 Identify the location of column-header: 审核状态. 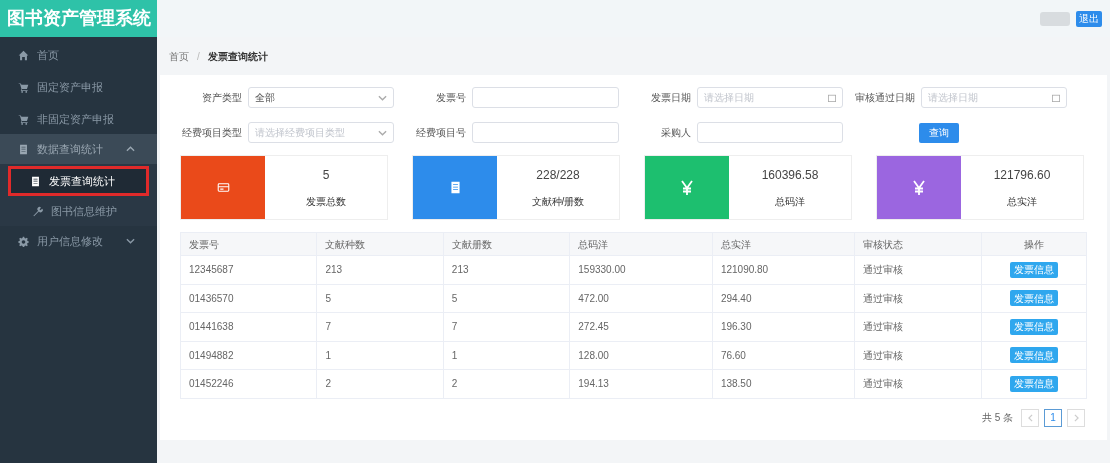
(918, 244).